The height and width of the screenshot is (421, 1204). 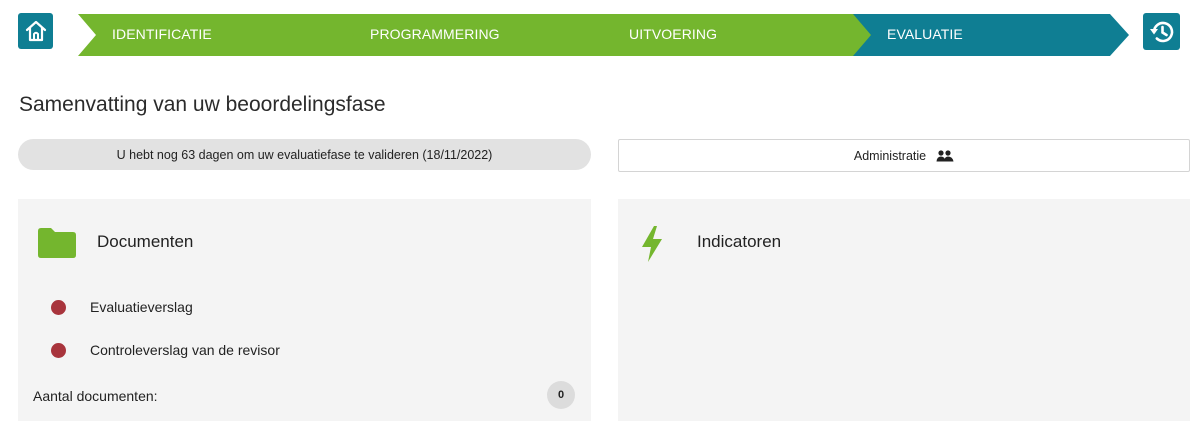 I want to click on document-count-label: Aantal documenten:, so click(x=95, y=396).